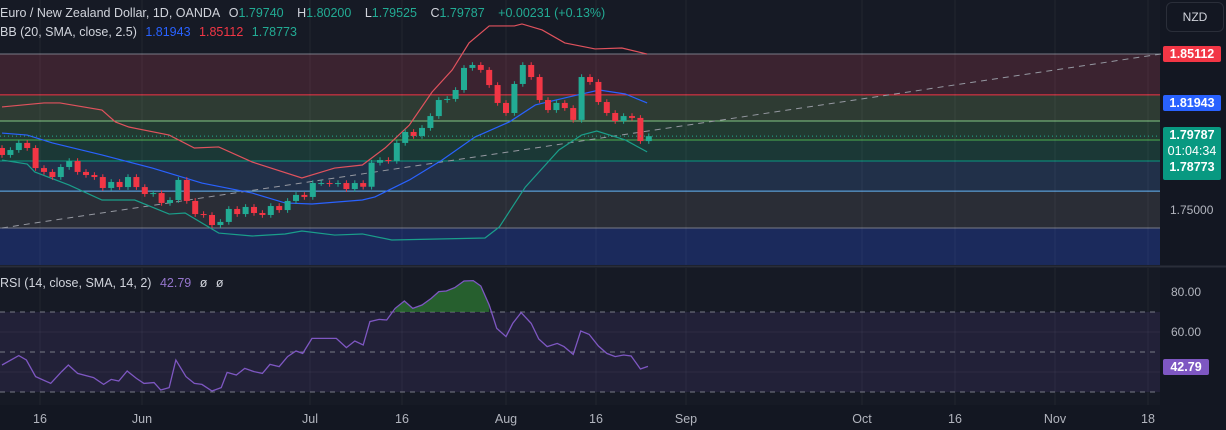 The image size is (1226, 430). Describe the element at coordinates (1186, 292) in the screenshot. I see `rsi-tick-80: 80.00` at that location.